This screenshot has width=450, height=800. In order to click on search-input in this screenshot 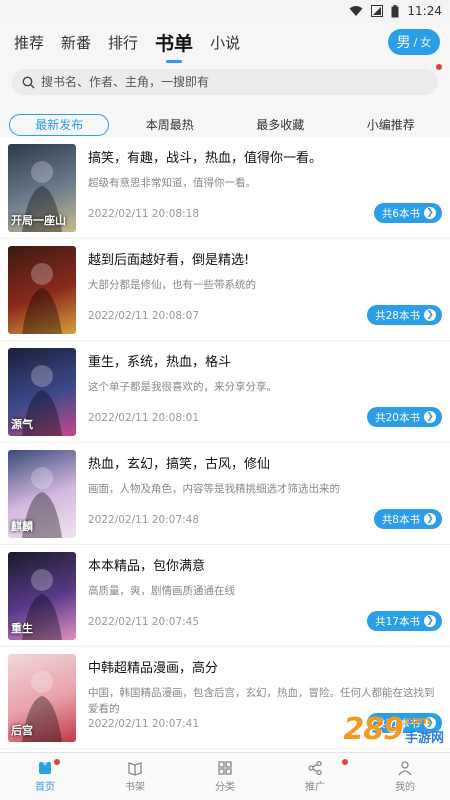, I will do `click(239, 82)`.